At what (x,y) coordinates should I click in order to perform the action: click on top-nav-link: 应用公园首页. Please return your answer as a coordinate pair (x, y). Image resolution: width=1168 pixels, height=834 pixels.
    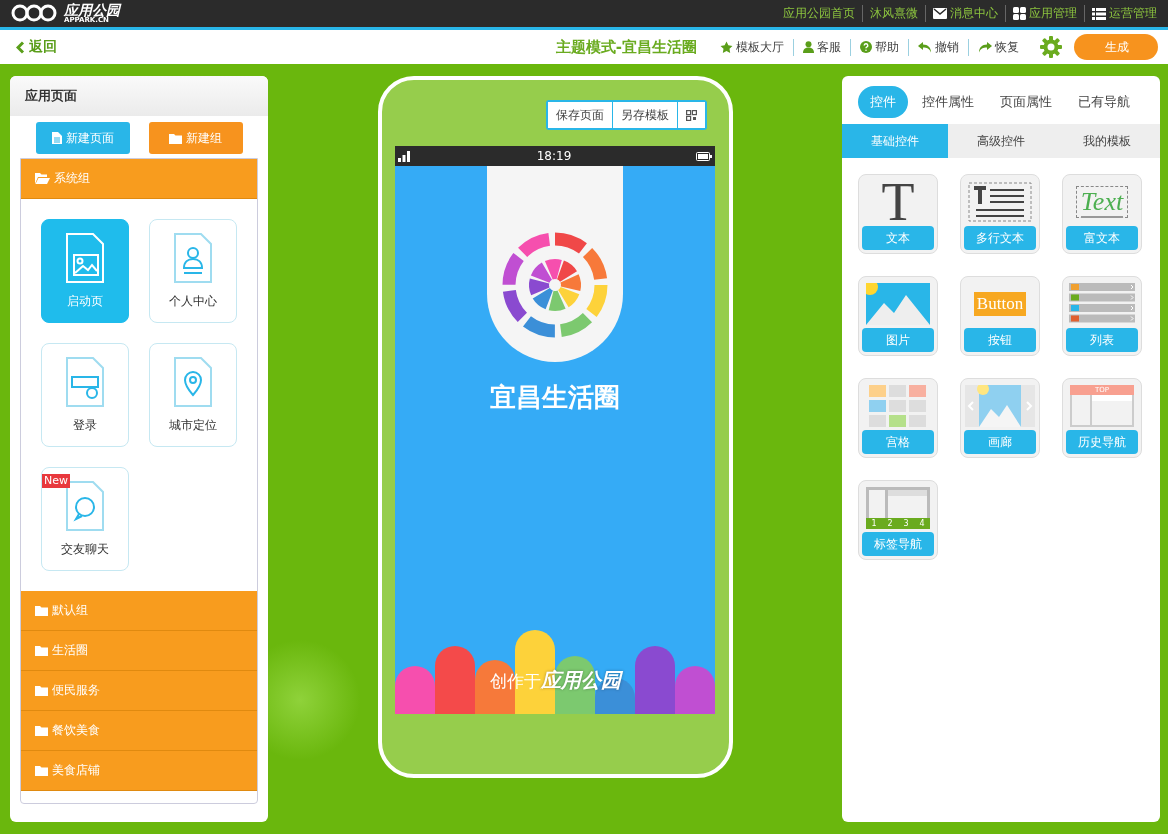
    Looking at the image, I should click on (819, 13).